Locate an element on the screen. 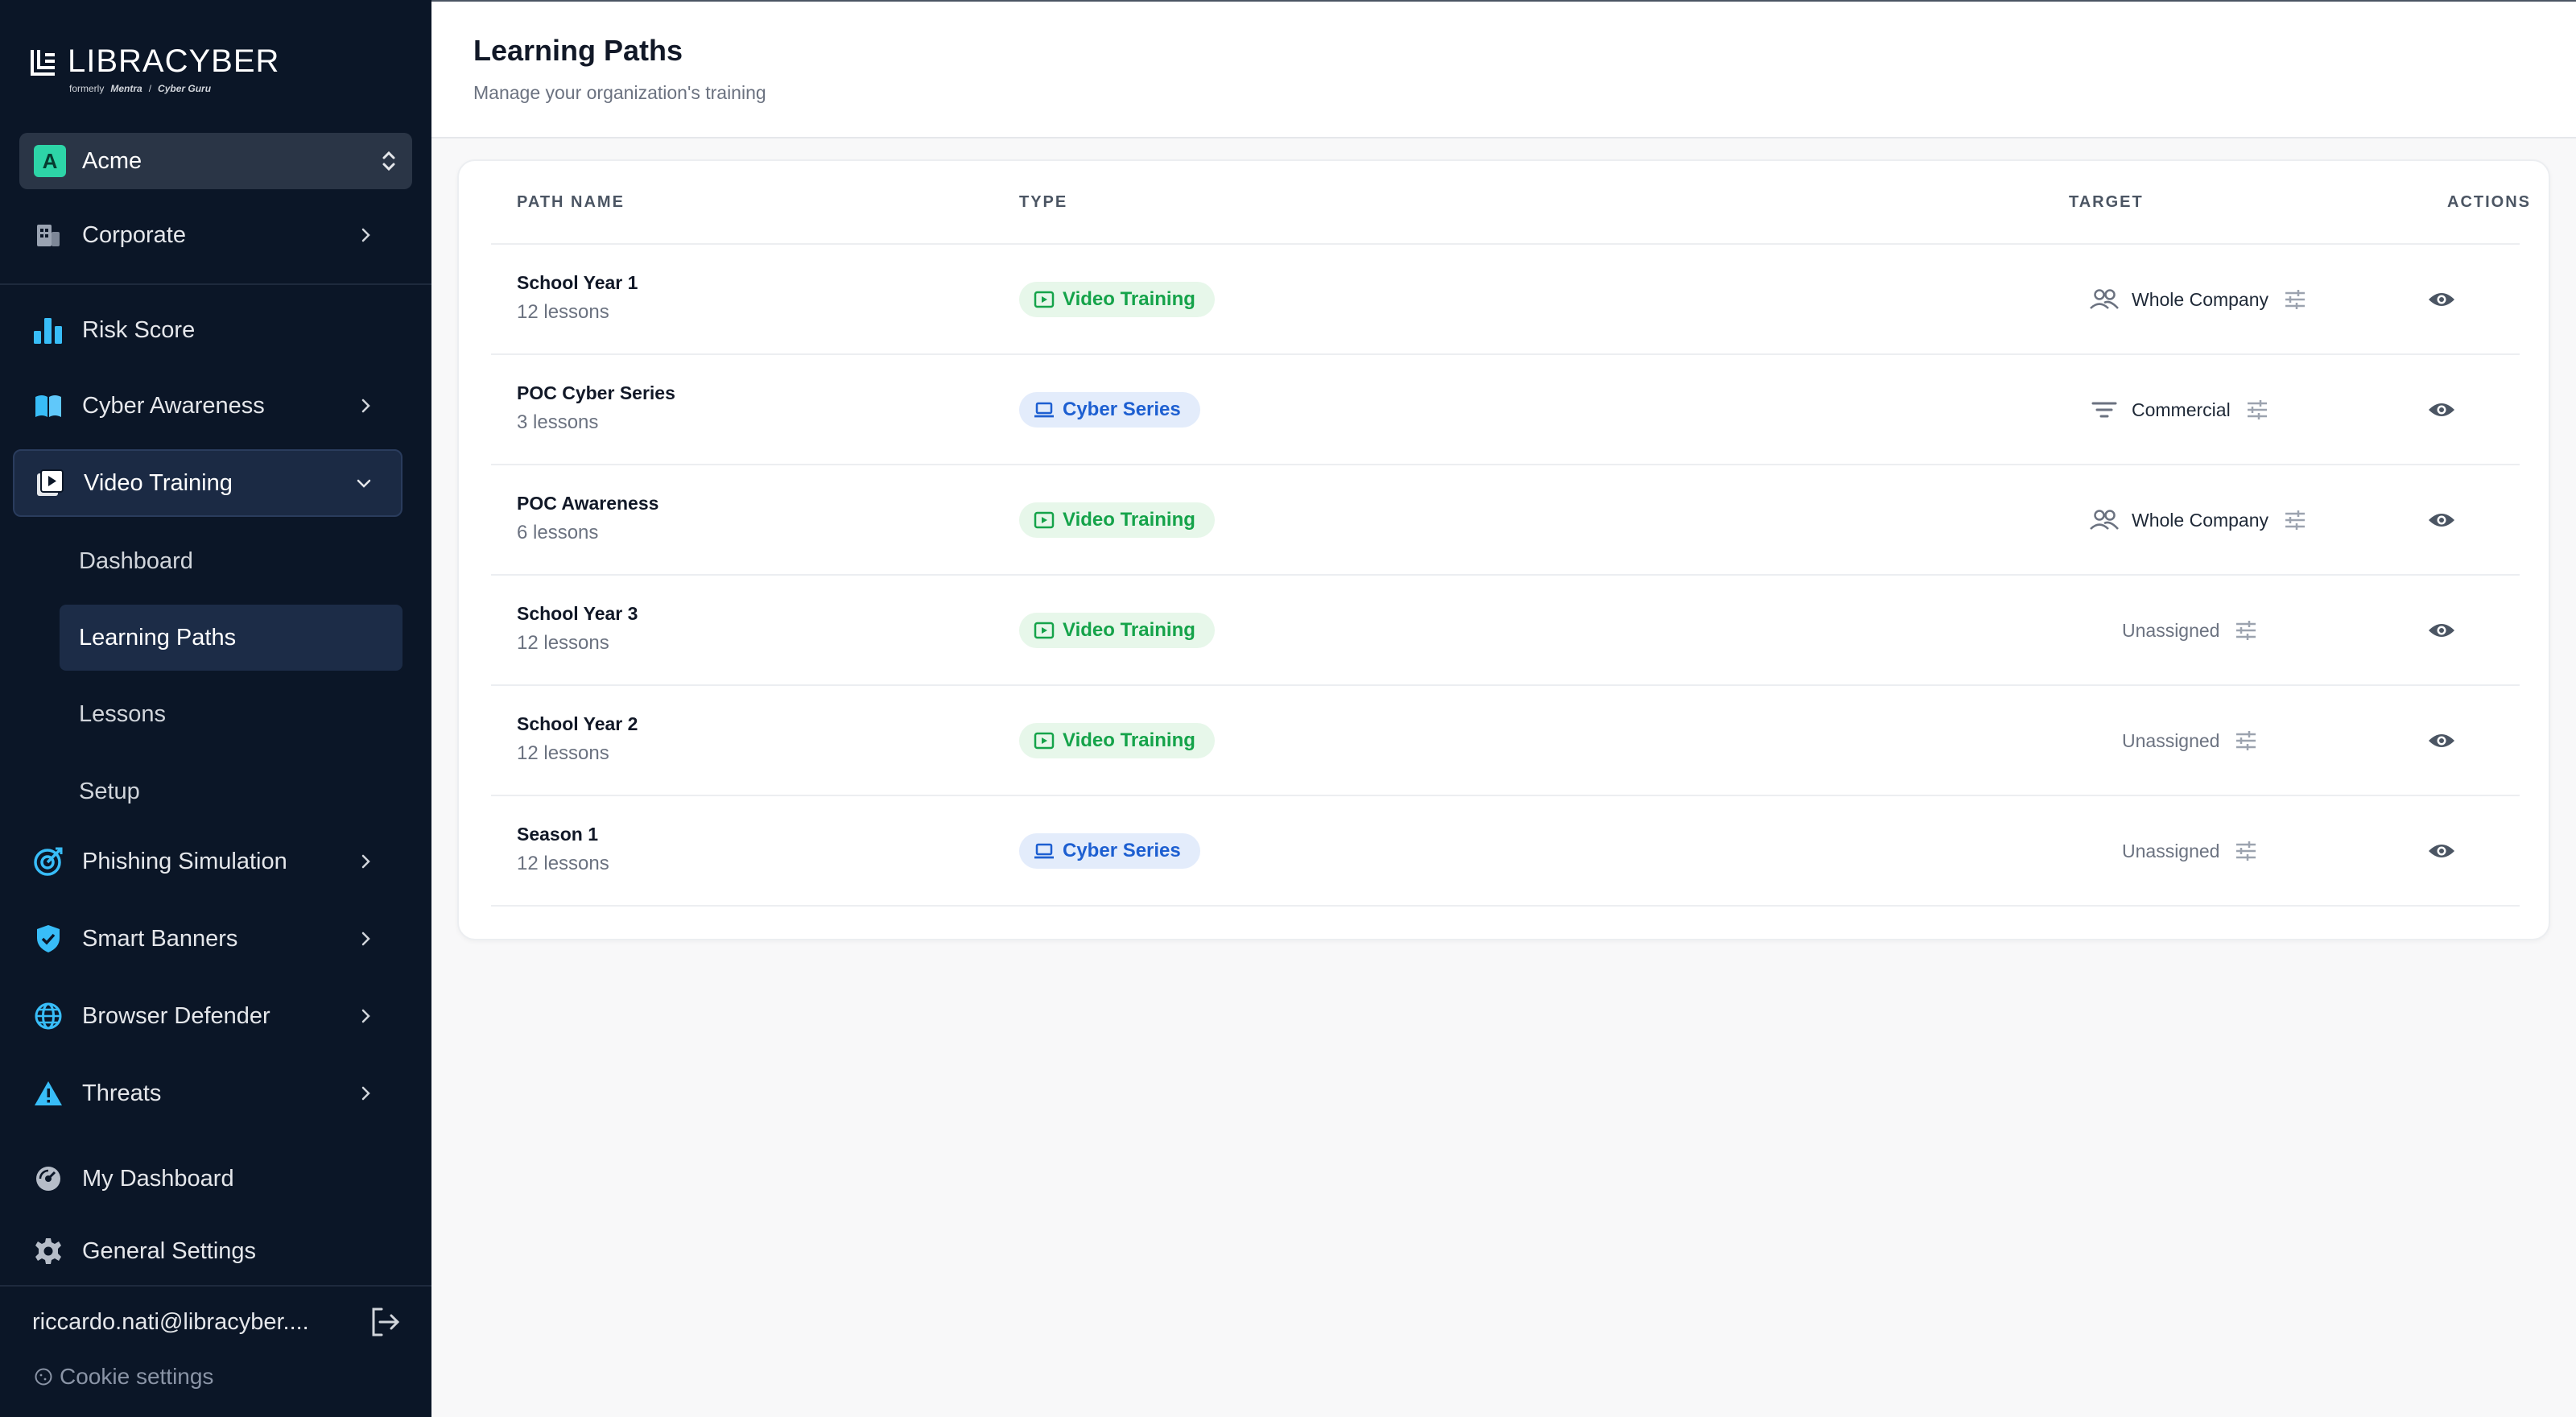 The image size is (2576, 1417). nav-phishing-label: Phishing Simulation is located at coordinates (184, 861).